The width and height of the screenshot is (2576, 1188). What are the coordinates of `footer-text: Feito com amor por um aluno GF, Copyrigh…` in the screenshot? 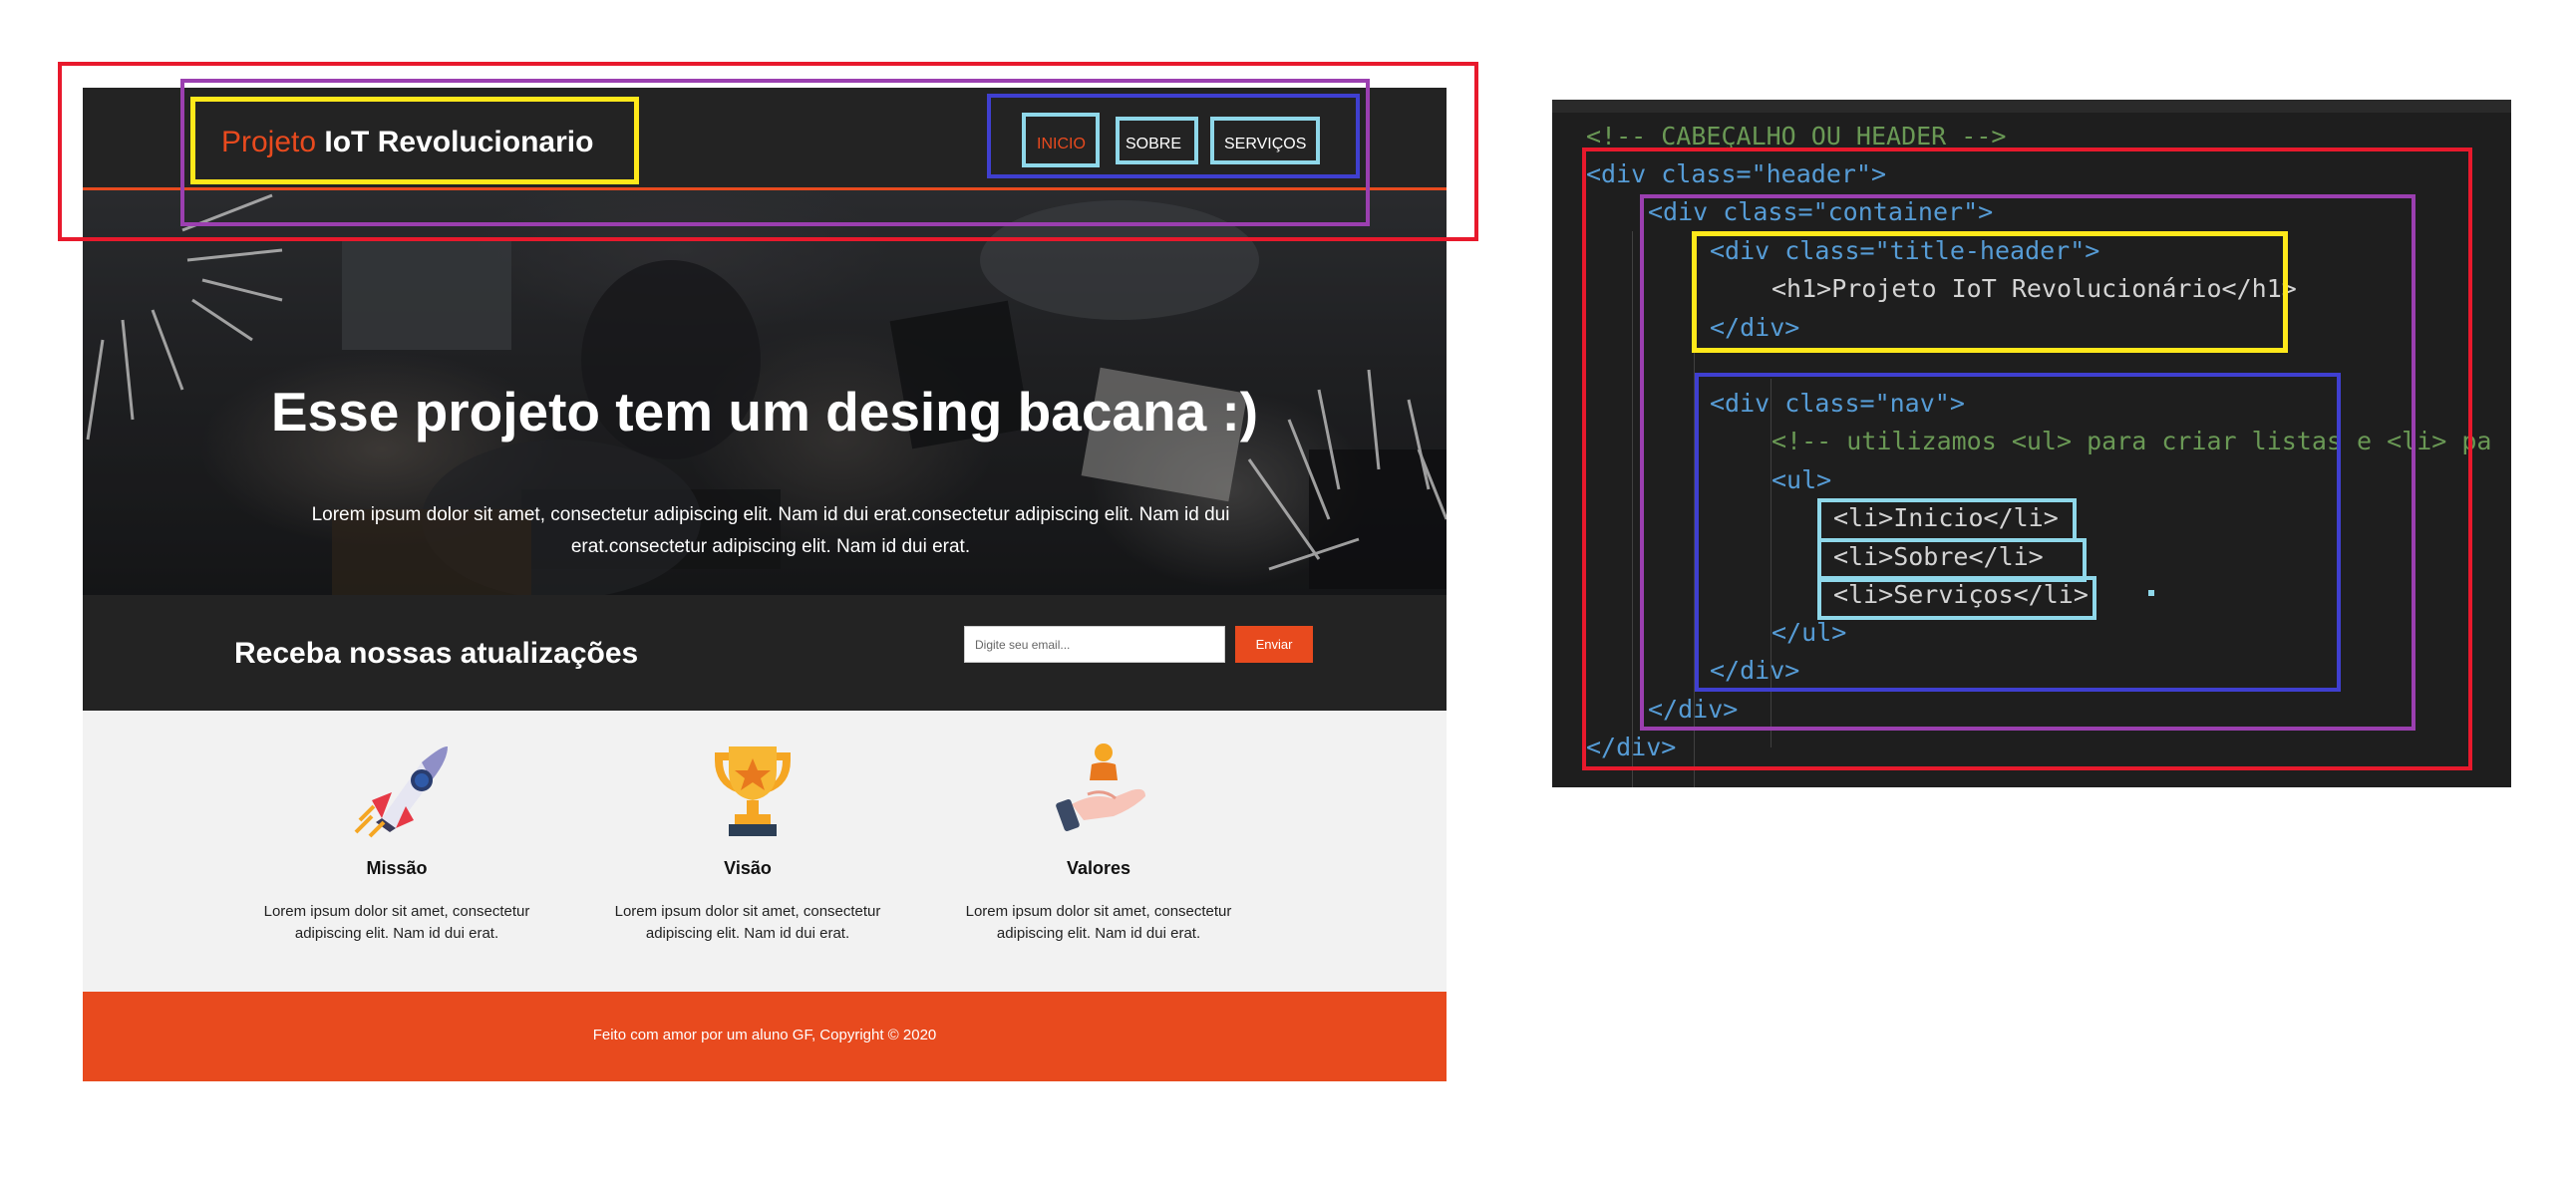 It's located at (764, 1035).